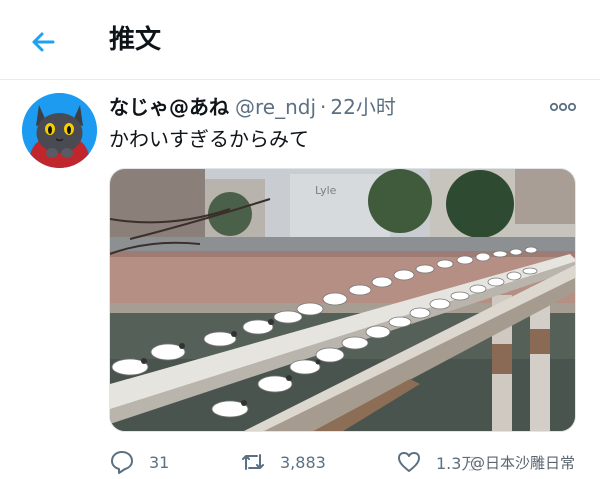 The height and width of the screenshot is (479, 600). Describe the element at coordinates (159, 462) in the screenshot. I see `reply-count: 31` at that location.